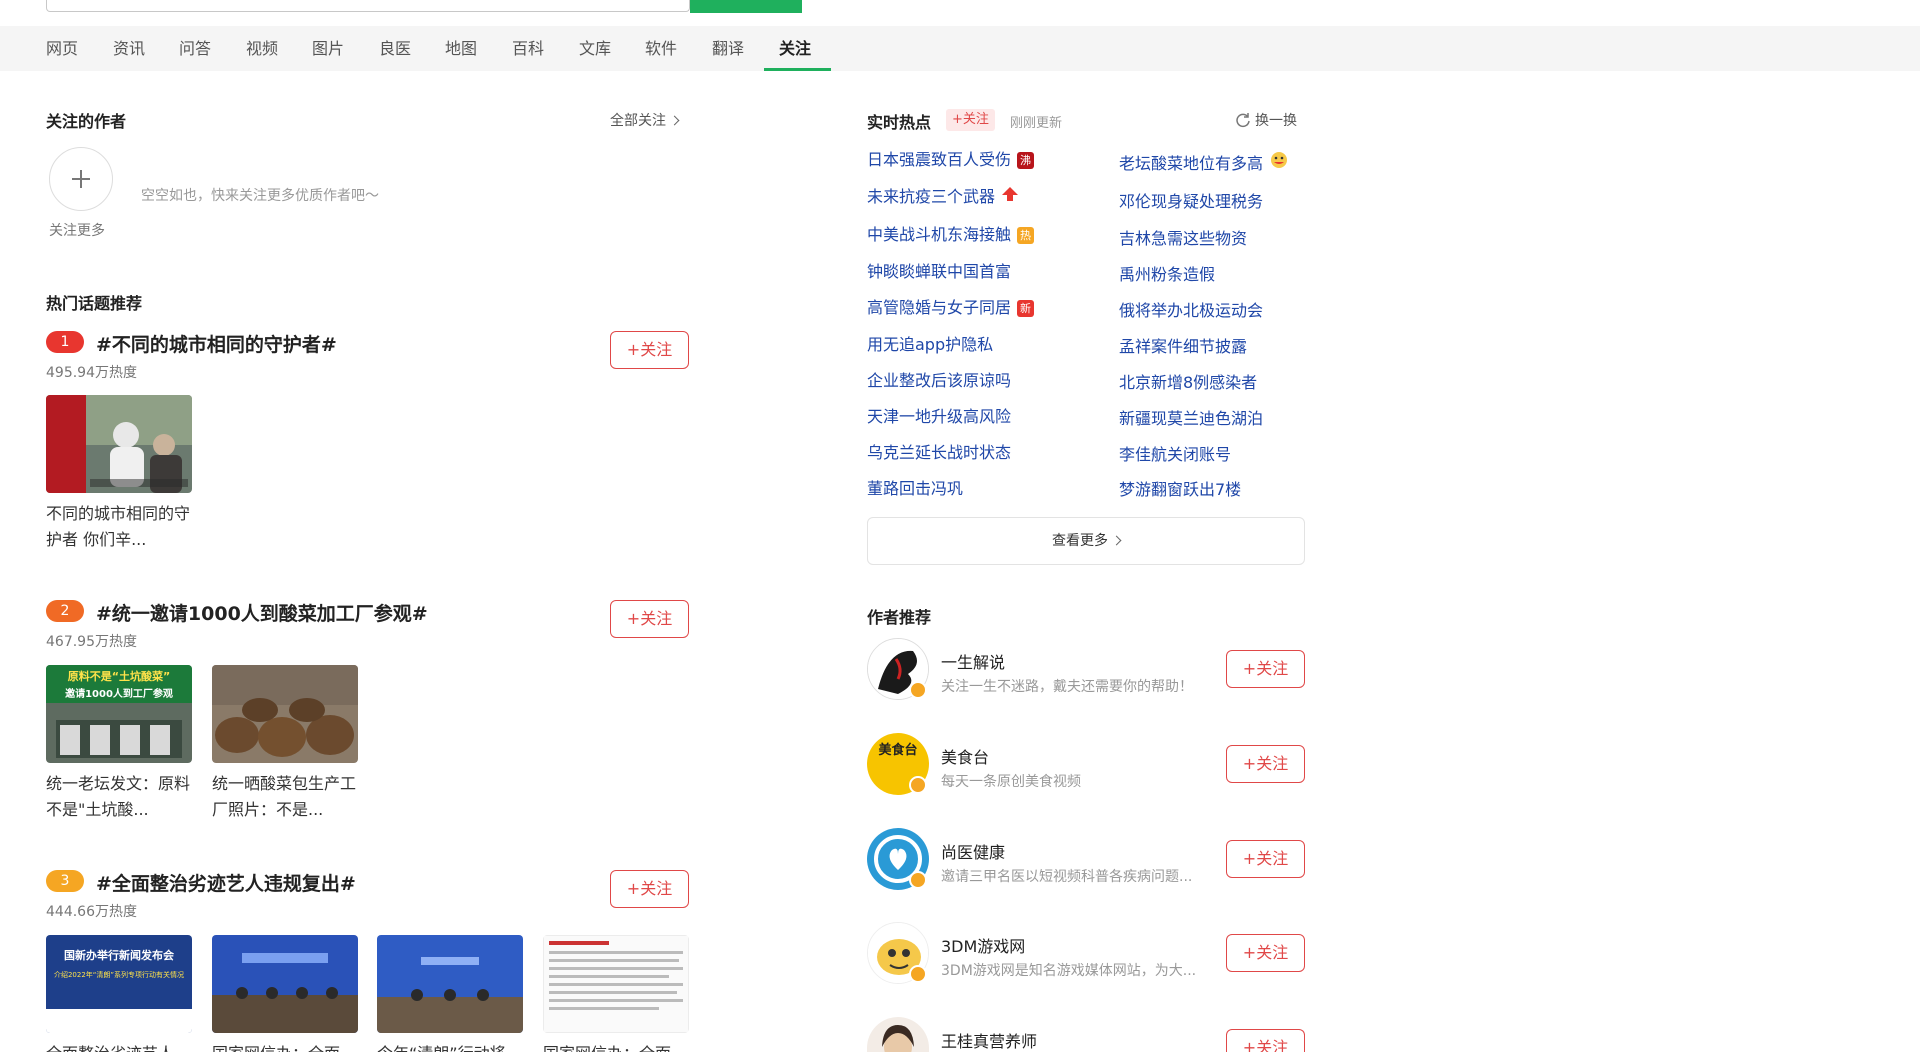 This screenshot has height=1052, width=1920. What do you see at coordinates (939, 451) in the screenshot?
I see `hot-item: 乌克兰延长战时状态` at bounding box center [939, 451].